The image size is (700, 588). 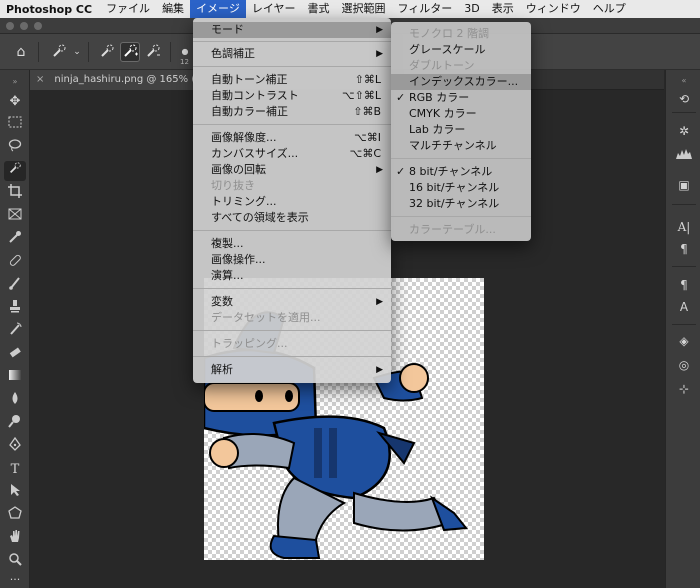 What do you see at coordinates (292, 54) in the screenshot?
I see `menu-item-adjustments: 色調補正 ▶` at bounding box center [292, 54].